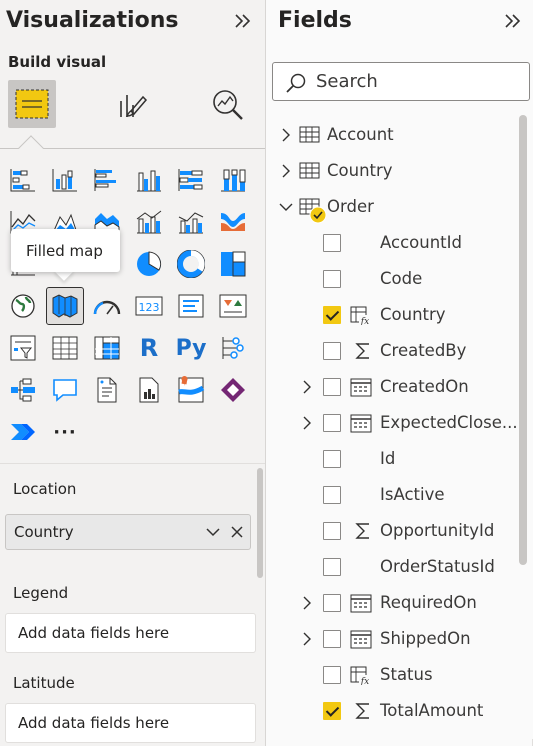 The width and height of the screenshot is (533, 746). What do you see at coordinates (23, 180) in the screenshot?
I see `stacked-bar-chart-icon` at bounding box center [23, 180].